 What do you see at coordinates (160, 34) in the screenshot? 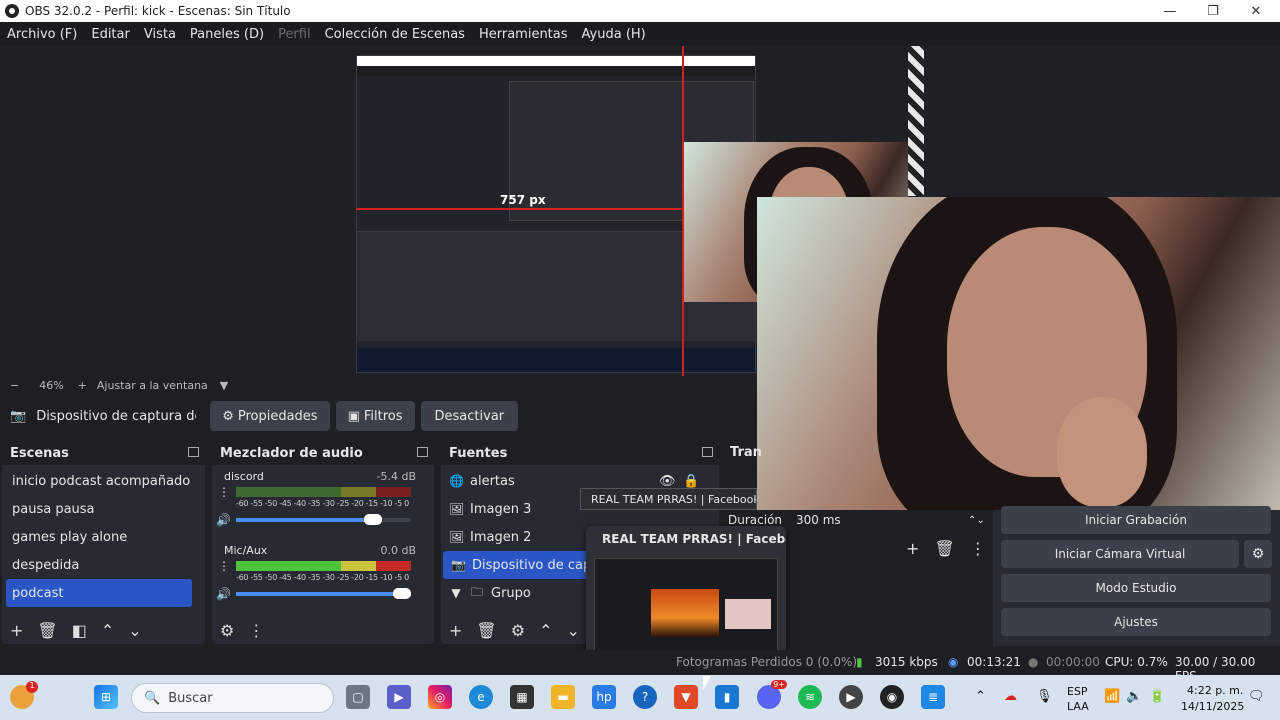
I see `menu-vista: Vista` at bounding box center [160, 34].